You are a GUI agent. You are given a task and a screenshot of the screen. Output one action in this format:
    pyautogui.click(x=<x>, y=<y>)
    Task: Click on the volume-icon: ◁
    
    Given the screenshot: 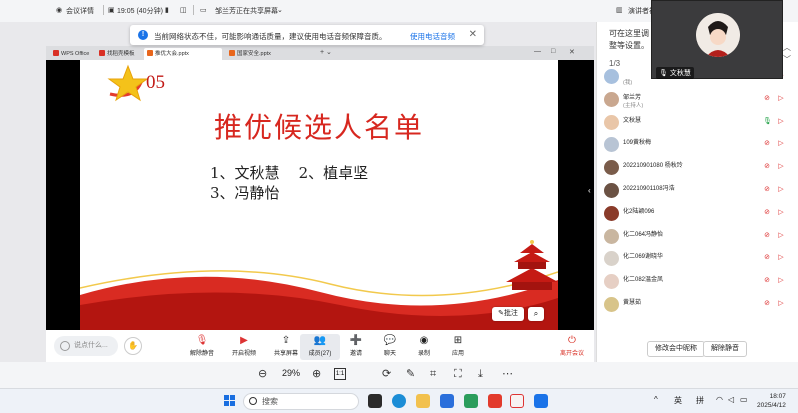 What is the action you would take?
    pyautogui.click(x=731, y=399)
    